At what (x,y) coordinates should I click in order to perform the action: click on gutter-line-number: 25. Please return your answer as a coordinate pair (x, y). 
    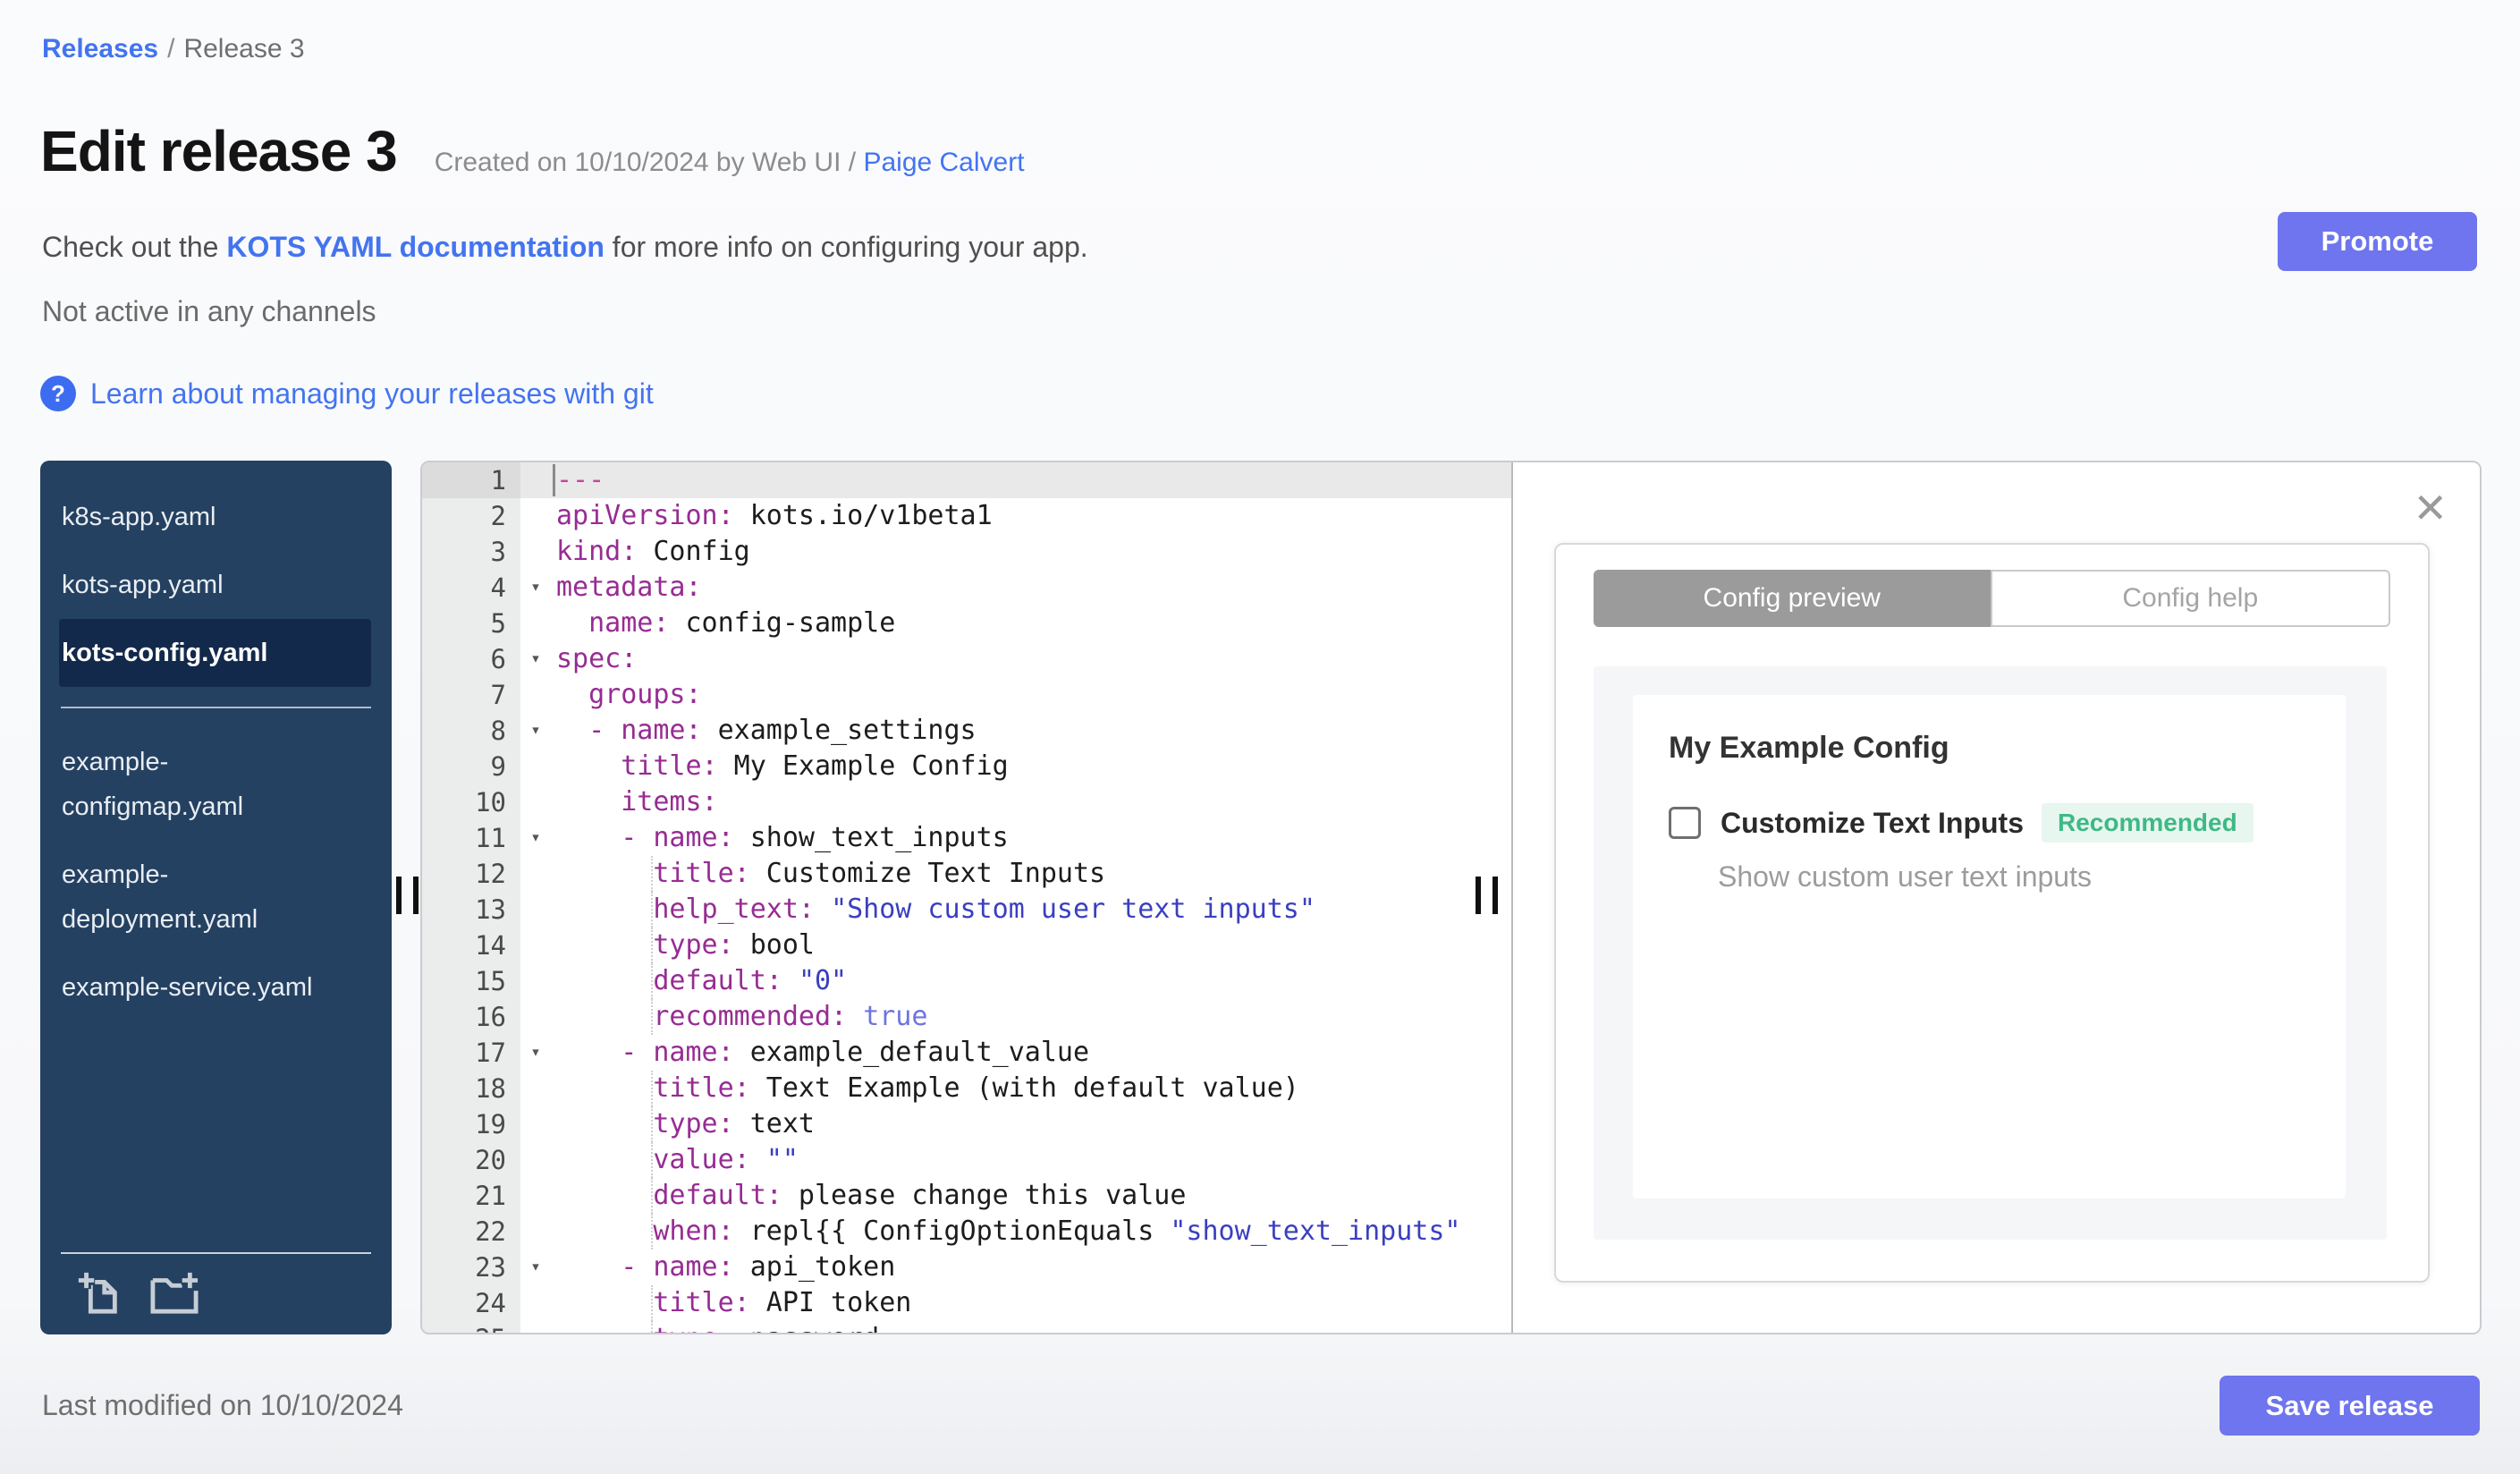
    Looking at the image, I should click on (471, 1327).